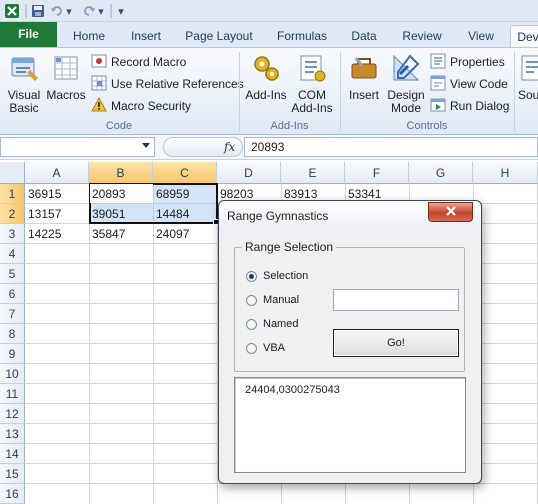 The image size is (538, 504). What do you see at coordinates (43, 234) in the screenshot?
I see `cell-a3: 14225` at bounding box center [43, 234].